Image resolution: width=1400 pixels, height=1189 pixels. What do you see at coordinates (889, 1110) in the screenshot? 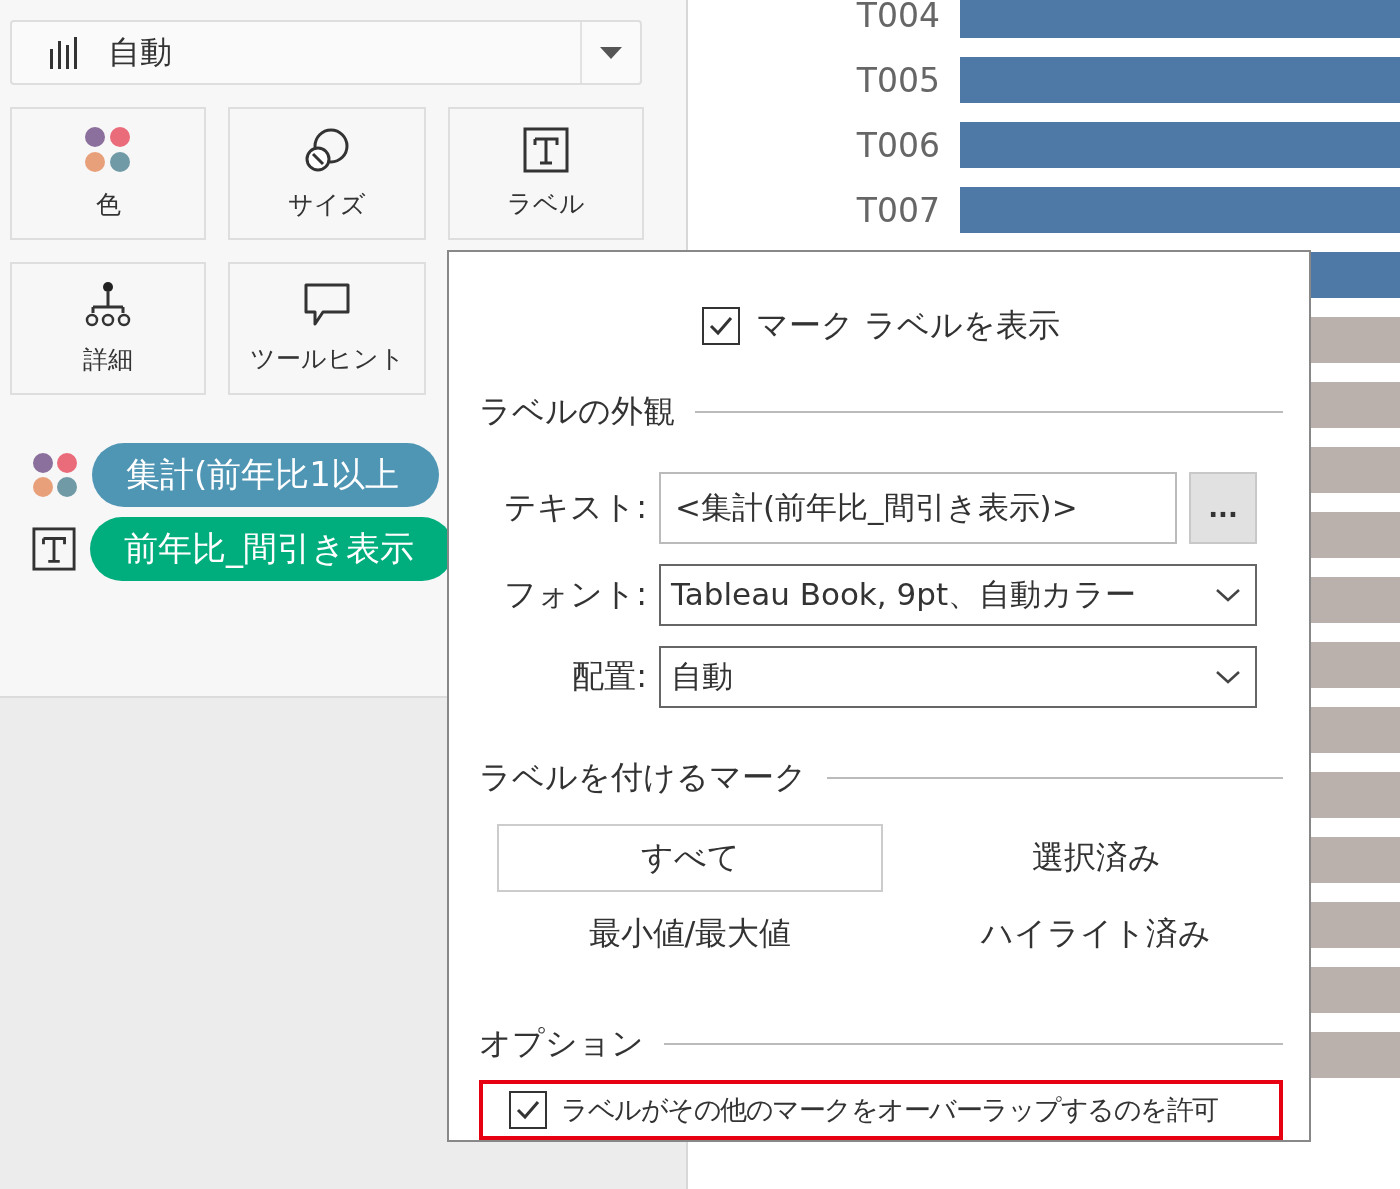
I see `checkbox-label: ラベルがその他のマークをオーバーラップするのを許可` at bounding box center [889, 1110].